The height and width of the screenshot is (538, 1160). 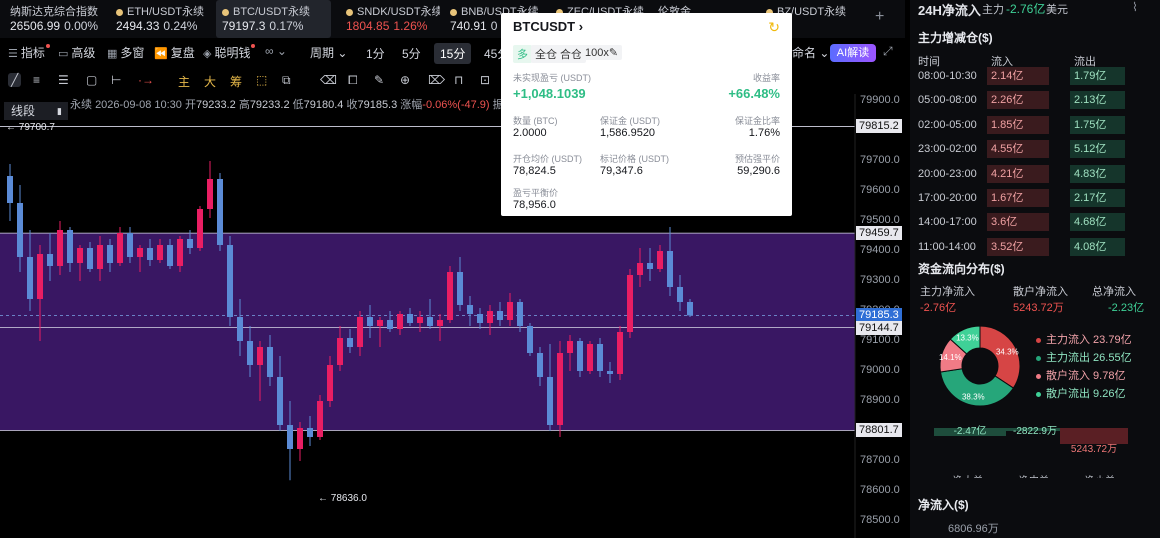 I want to click on ticker-sndk: SNDK/USDT永续 1804.85 1.26%, so click(x=390, y=19).